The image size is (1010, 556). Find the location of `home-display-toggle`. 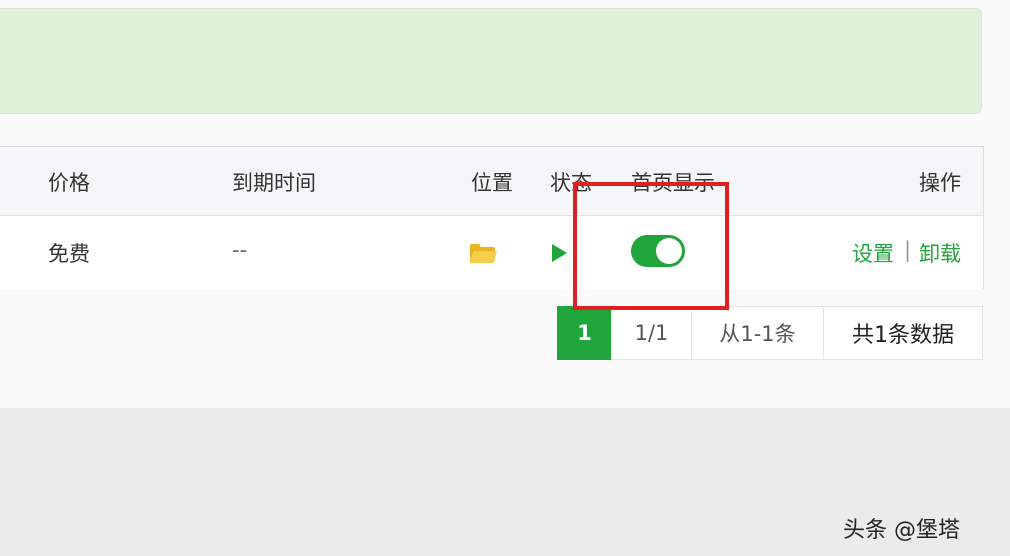

home-display-toggle is located at coordinates (658, 251).